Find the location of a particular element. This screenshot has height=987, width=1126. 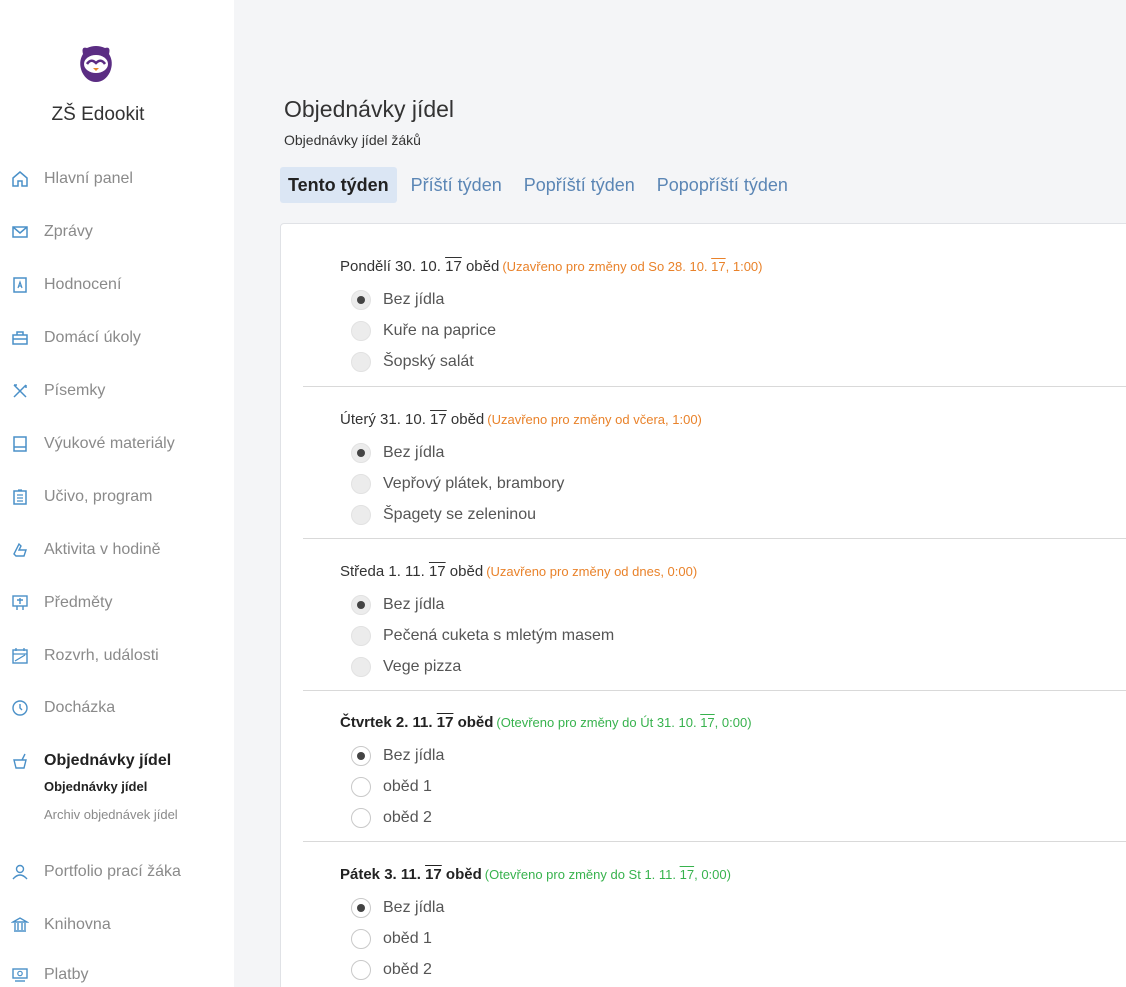

day-date: Středa 1. 11. is located at coordinates (384, 571).